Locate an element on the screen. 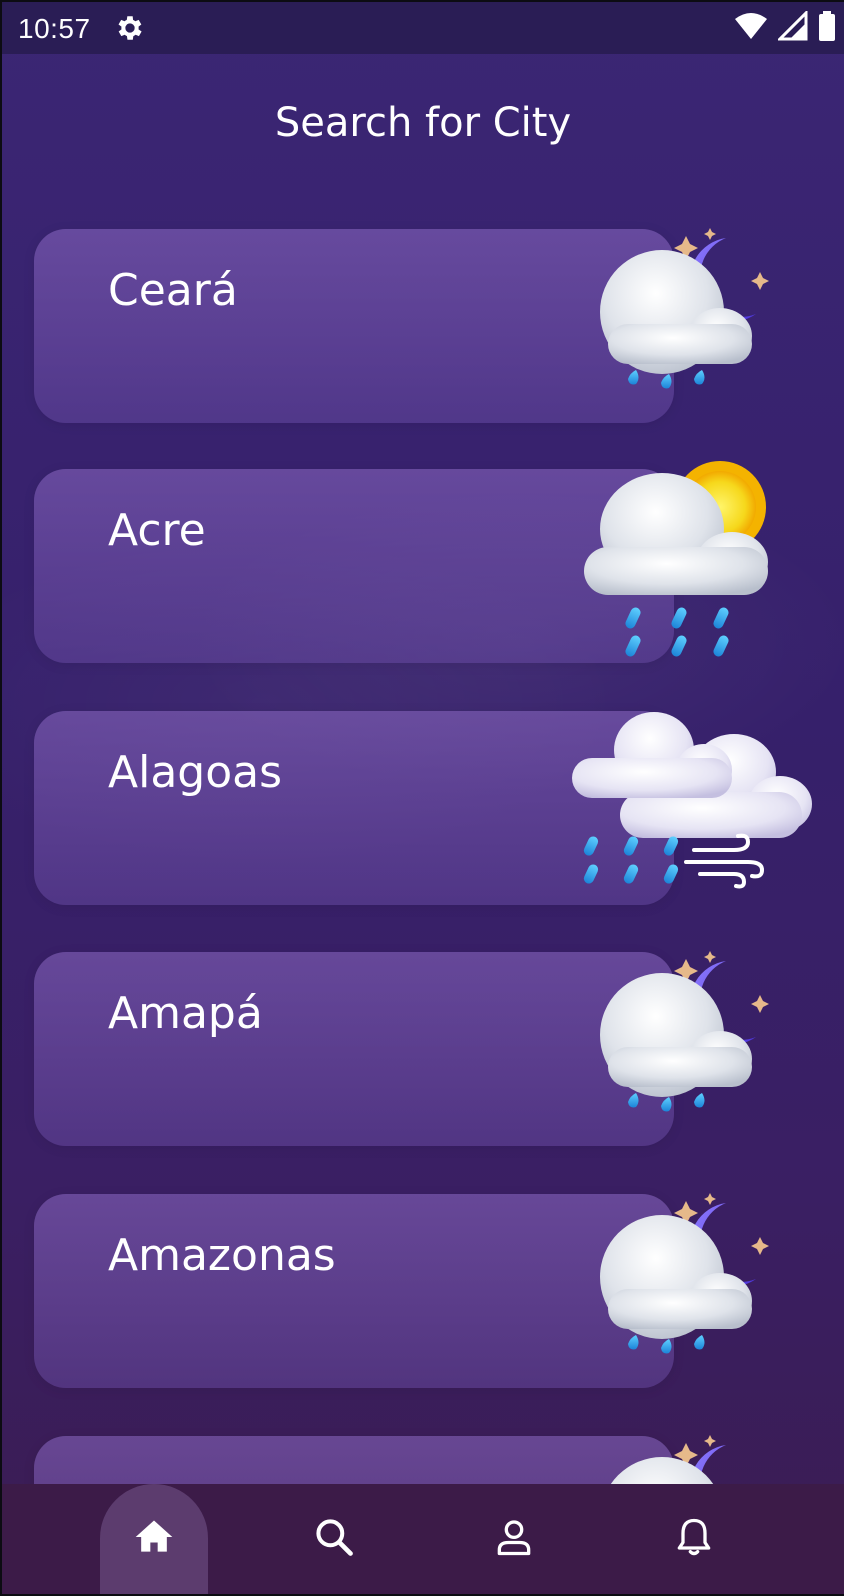  city-name: Acre is located at coordinates (157, 530).